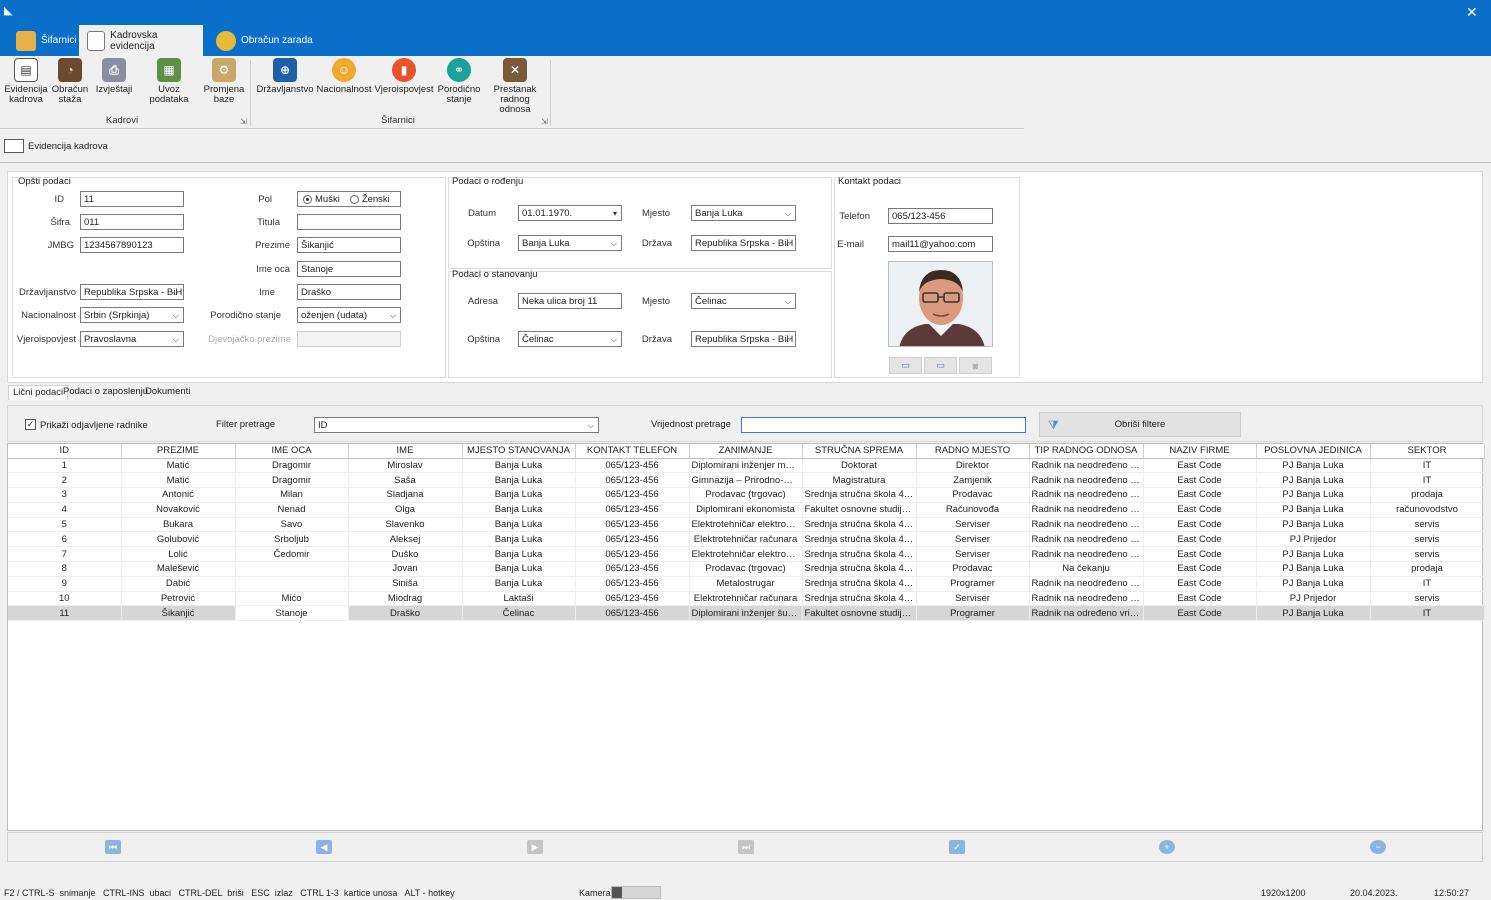  Describe the element at coordinates (973, 495) in the screenshot. I see `table-cell: Prodavac` at that location.